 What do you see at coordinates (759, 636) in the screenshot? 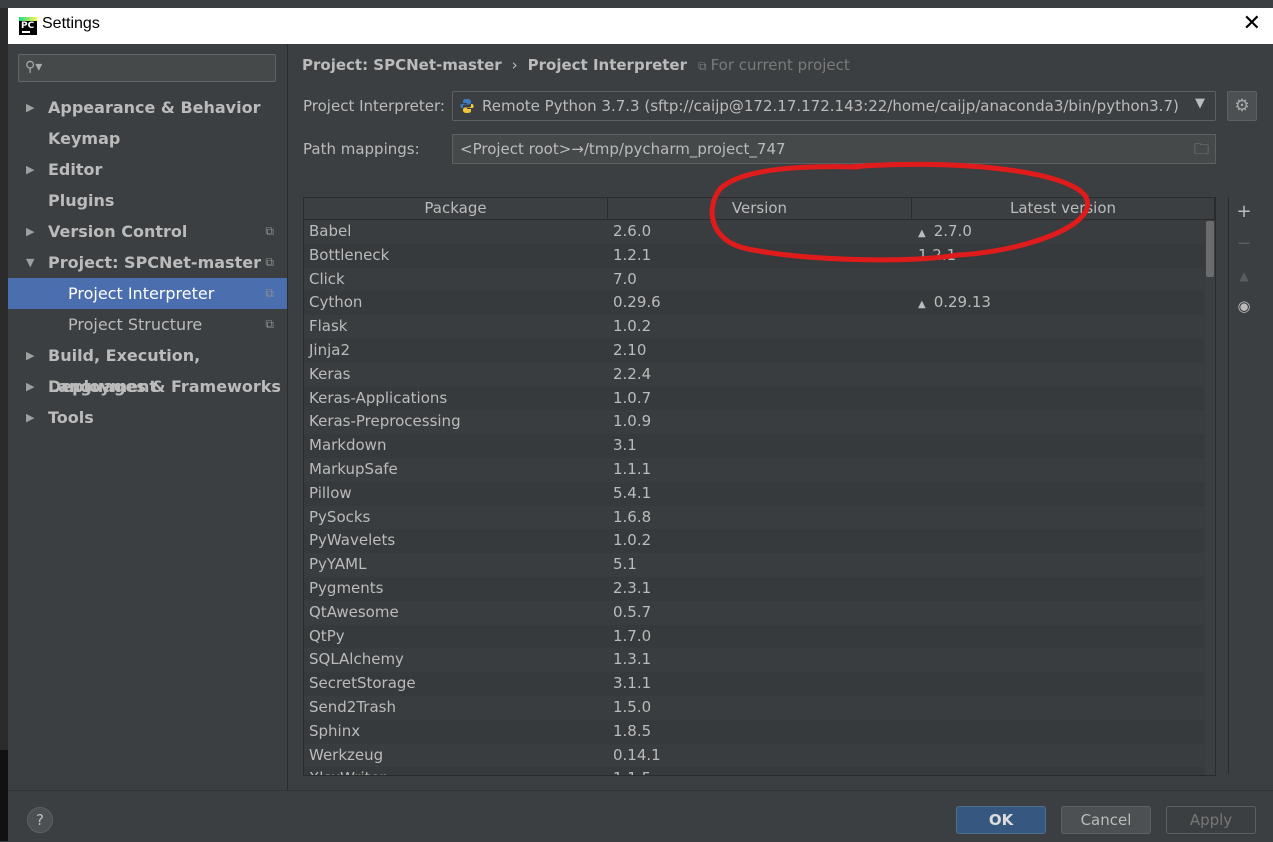
I see `table-row: QtPy 1.7.0` at bounding box center [759, 636].